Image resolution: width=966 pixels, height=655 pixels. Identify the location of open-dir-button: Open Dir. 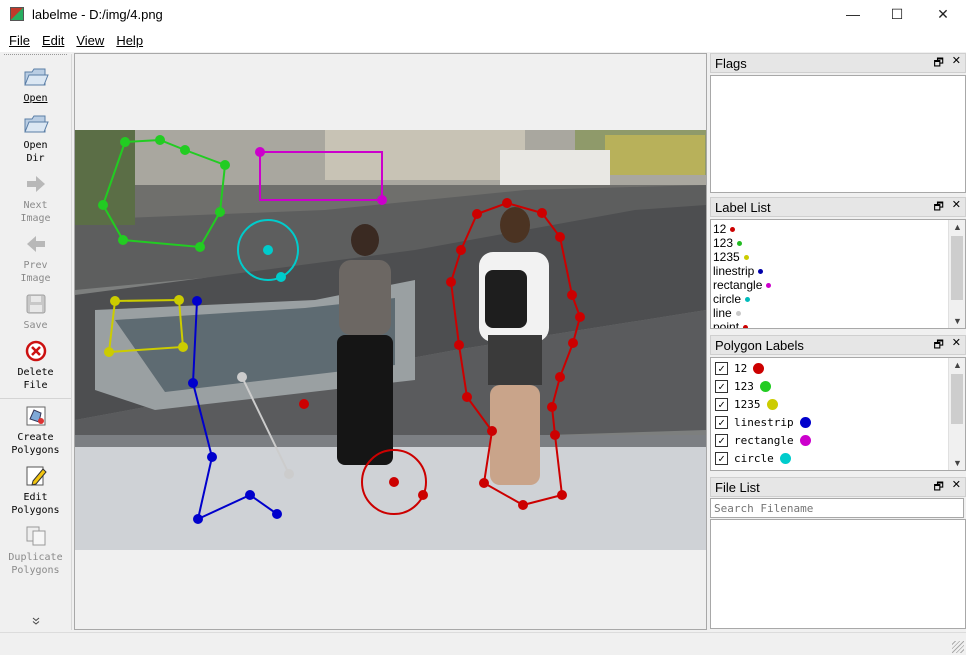
(35, 138).